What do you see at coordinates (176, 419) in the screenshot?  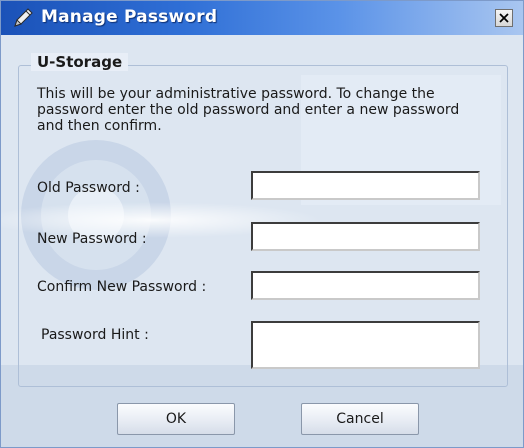 I see `ok-button: OK` at bounding box center [176, 419].